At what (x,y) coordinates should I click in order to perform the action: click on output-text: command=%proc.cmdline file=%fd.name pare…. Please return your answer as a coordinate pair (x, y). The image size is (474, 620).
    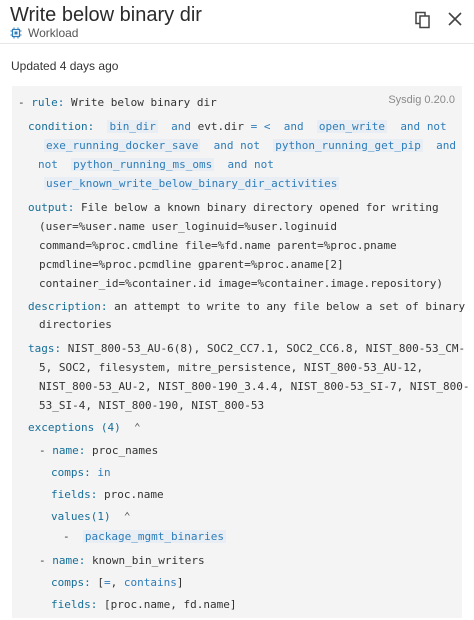
    Looking at the image, I should click on (218, 245).